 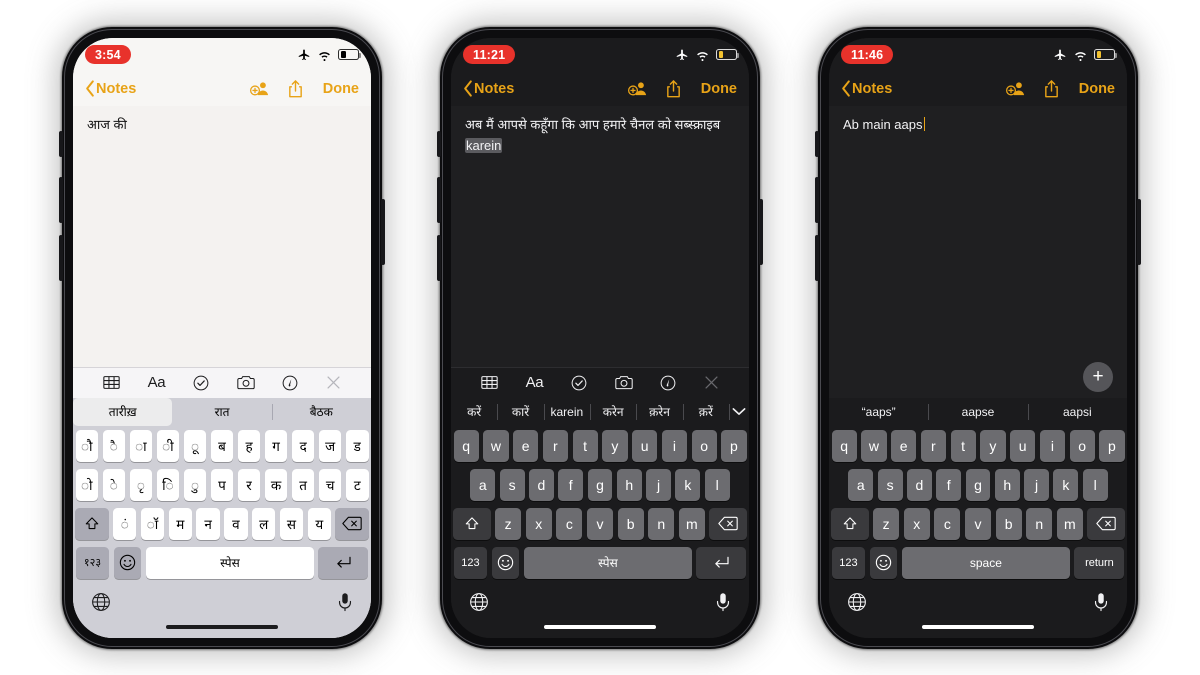 What do you see at coordinates (195, 445) in the screenshot?
I see `key-ू: ू` at bounding box center [195, 445].